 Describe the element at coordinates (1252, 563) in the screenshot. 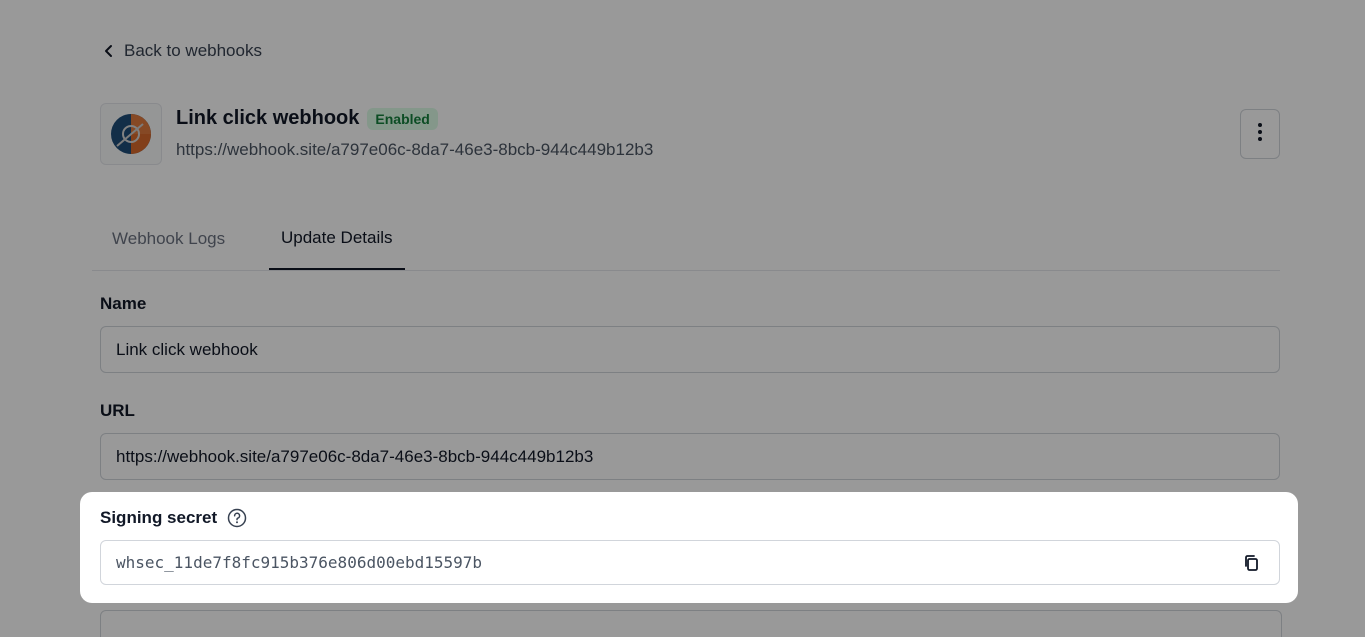

I see `copy-icon` at that location.